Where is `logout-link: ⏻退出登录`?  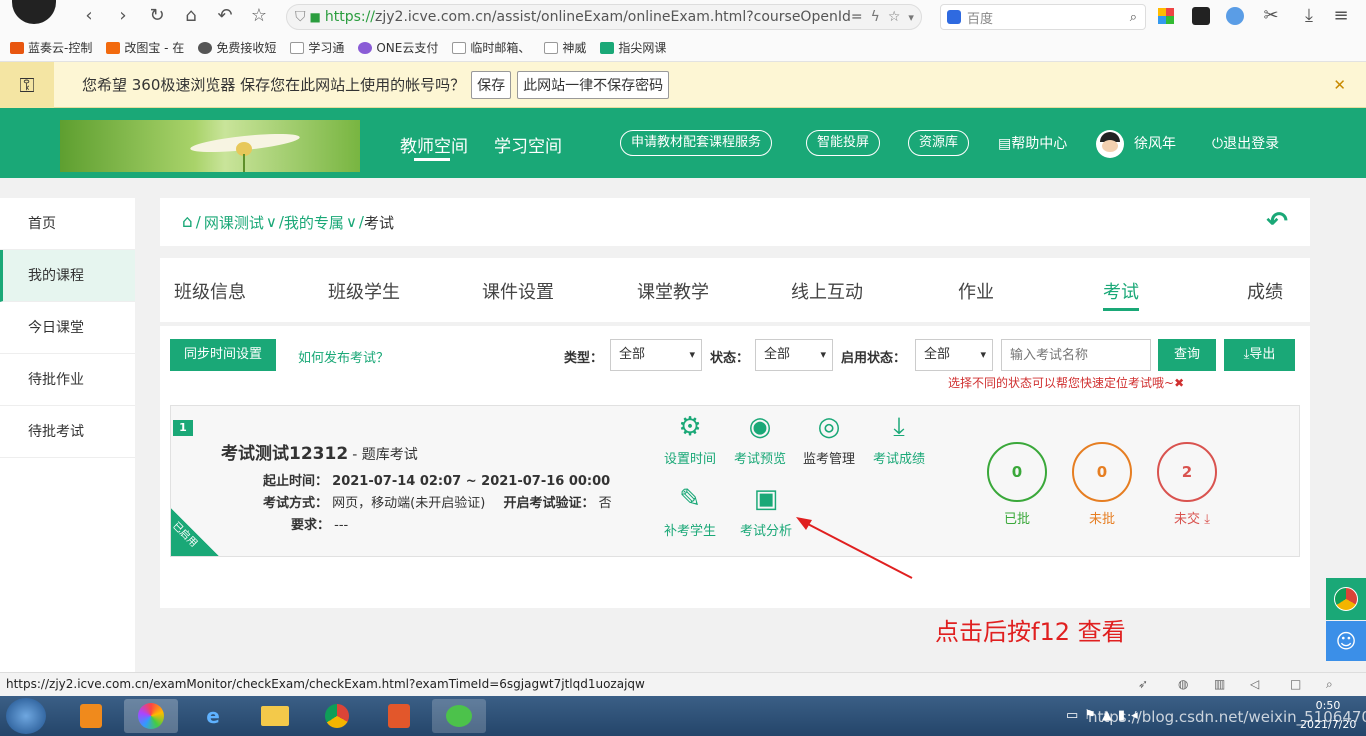
logout-link: ⏻退出登录 is located at coordinates (1245, 143).